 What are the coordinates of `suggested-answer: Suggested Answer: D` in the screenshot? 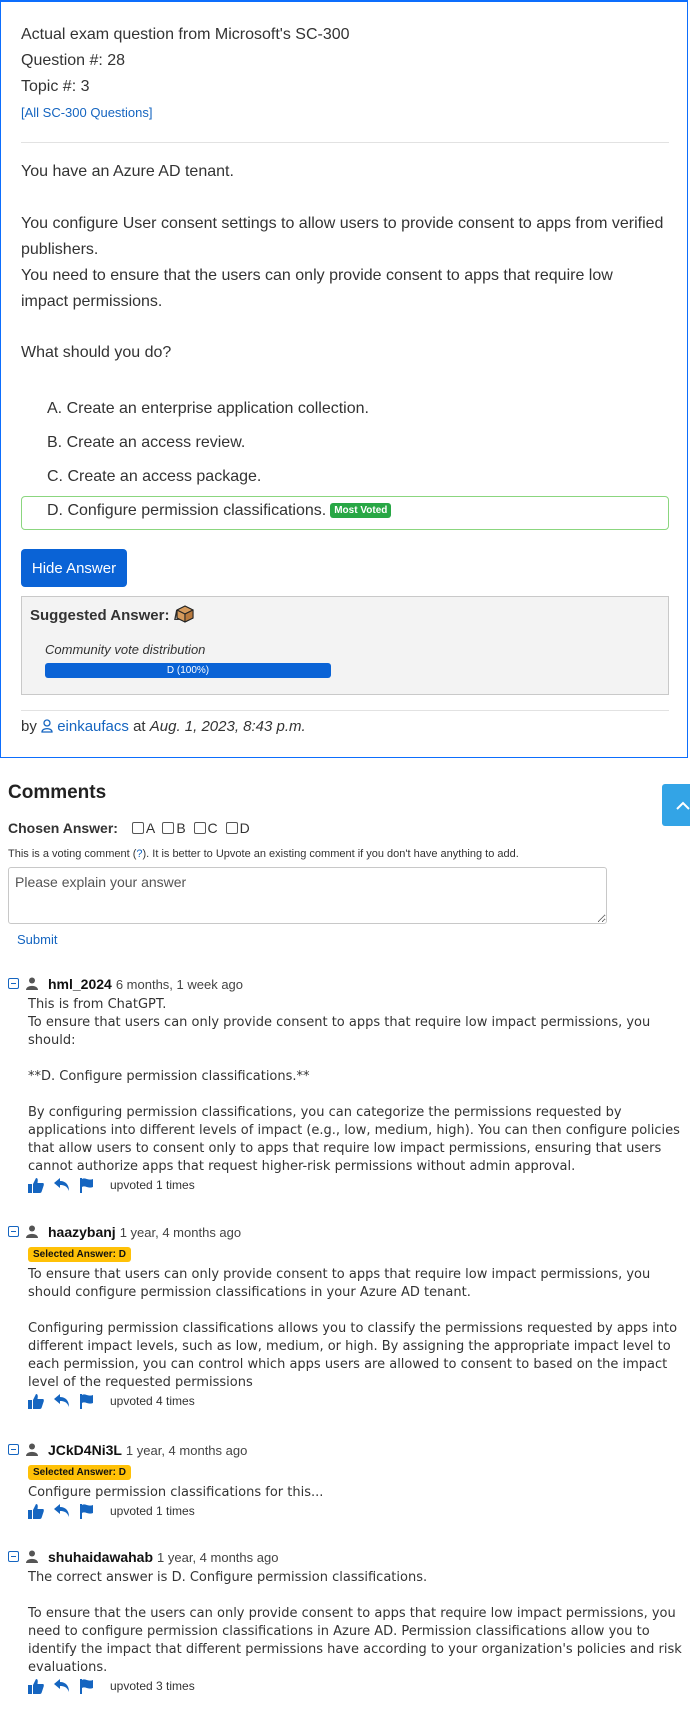 It's located at (107, 615).